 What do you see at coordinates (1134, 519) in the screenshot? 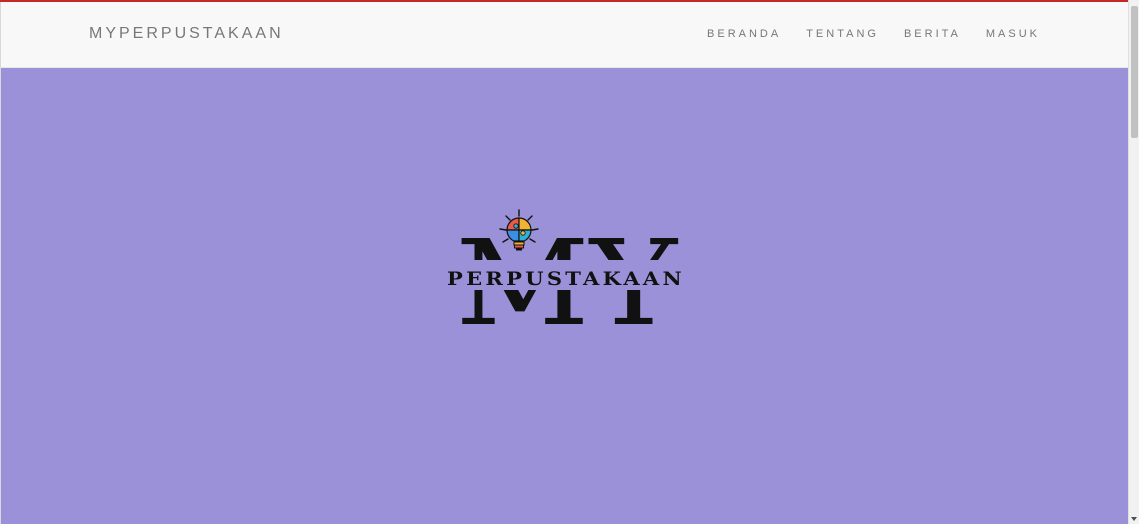
I see `scroll-down-arrow-icon` at bounding box center [1134, 519].